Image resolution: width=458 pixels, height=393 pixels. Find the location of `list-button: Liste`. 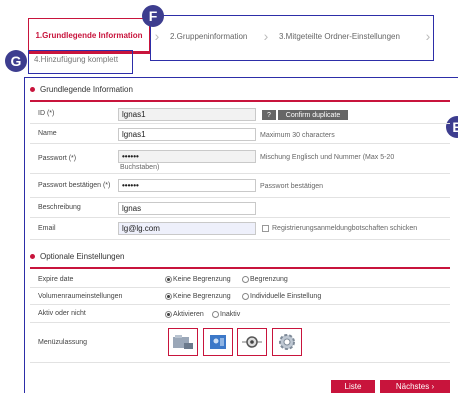

list-button: Liste is located at coordinates (353, 386).